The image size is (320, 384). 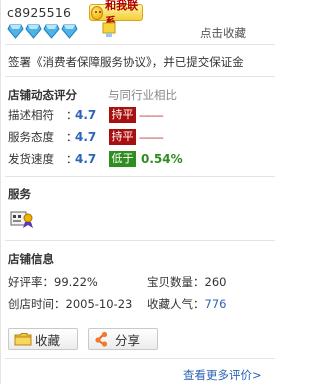 What do you see at coordinates (128, 340) in the screenshot?
I see `share-button-label: 分享` at bounding box center [128, 340].